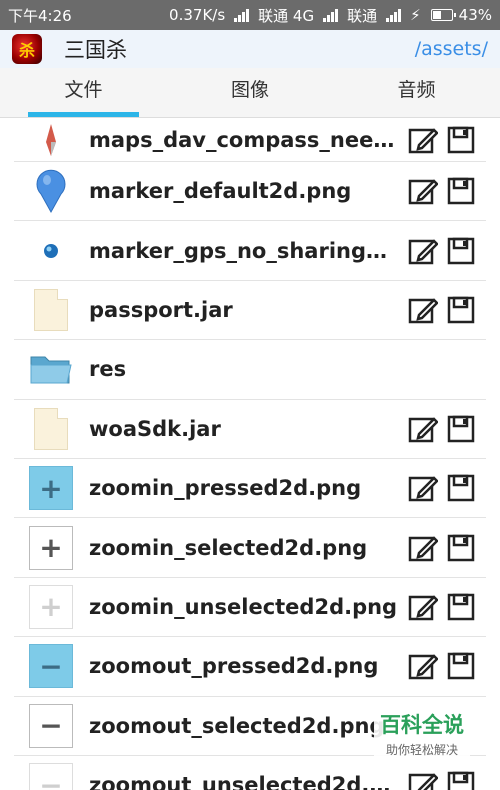 The width and height of the screenshot is (500, 790). What do you see at coordinates (415, 15) in the screenshot?
I see `charging-icon: ⚡` at bounding box center [415, 15].